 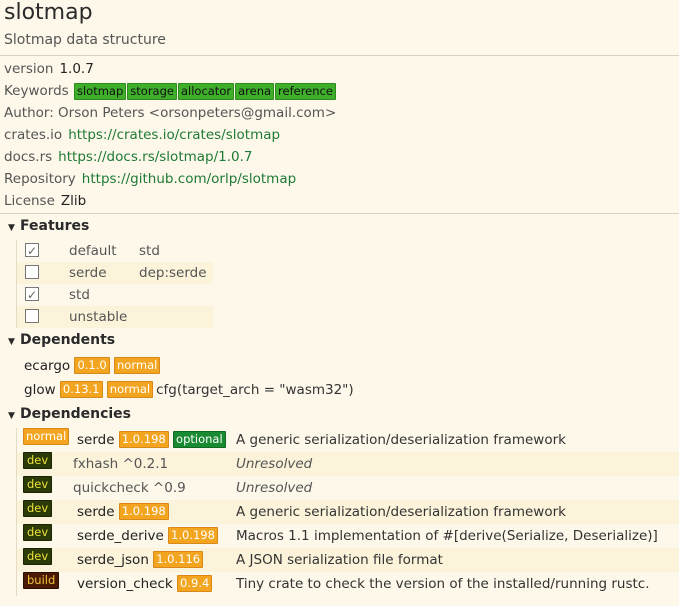 I want to click on keyword-badge: slotmap, so click(x=100, y=91).